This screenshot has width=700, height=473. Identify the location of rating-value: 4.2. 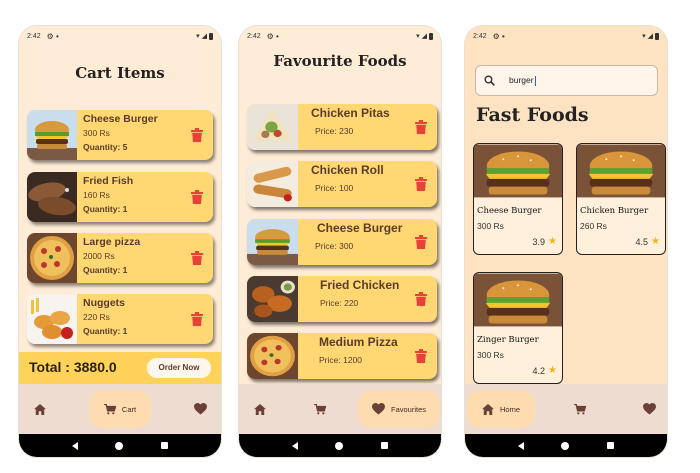
(539, 370).